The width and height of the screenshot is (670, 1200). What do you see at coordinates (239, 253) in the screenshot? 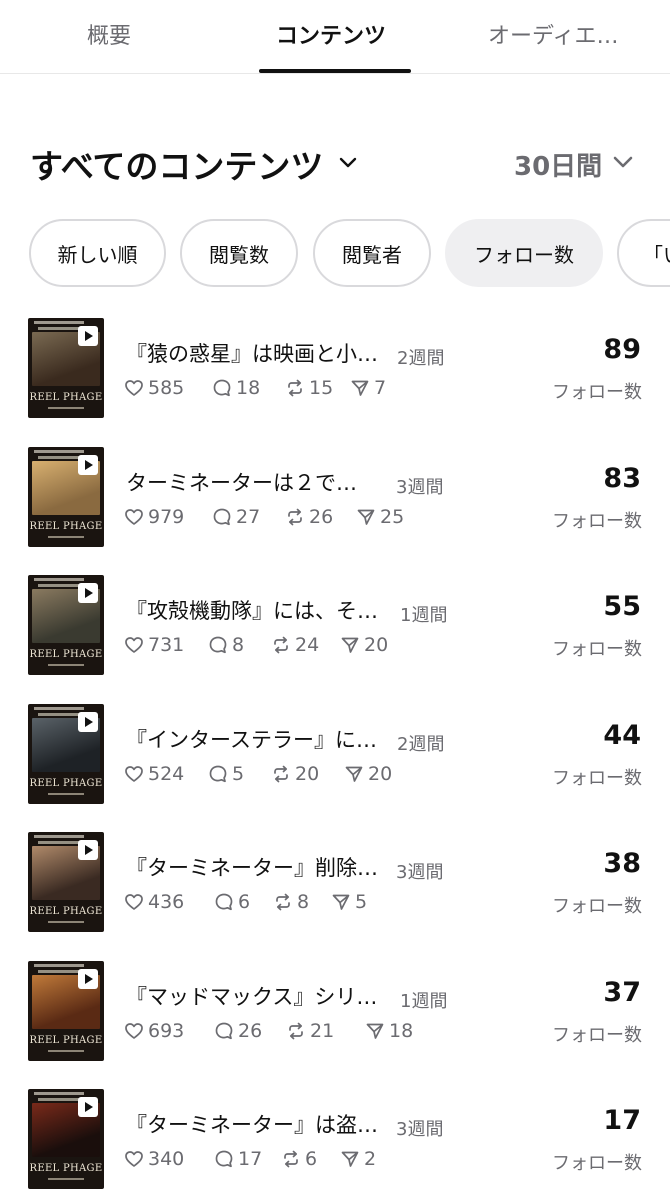
I see `chip-views: 閲覧数` at bounding box center [239, 253].